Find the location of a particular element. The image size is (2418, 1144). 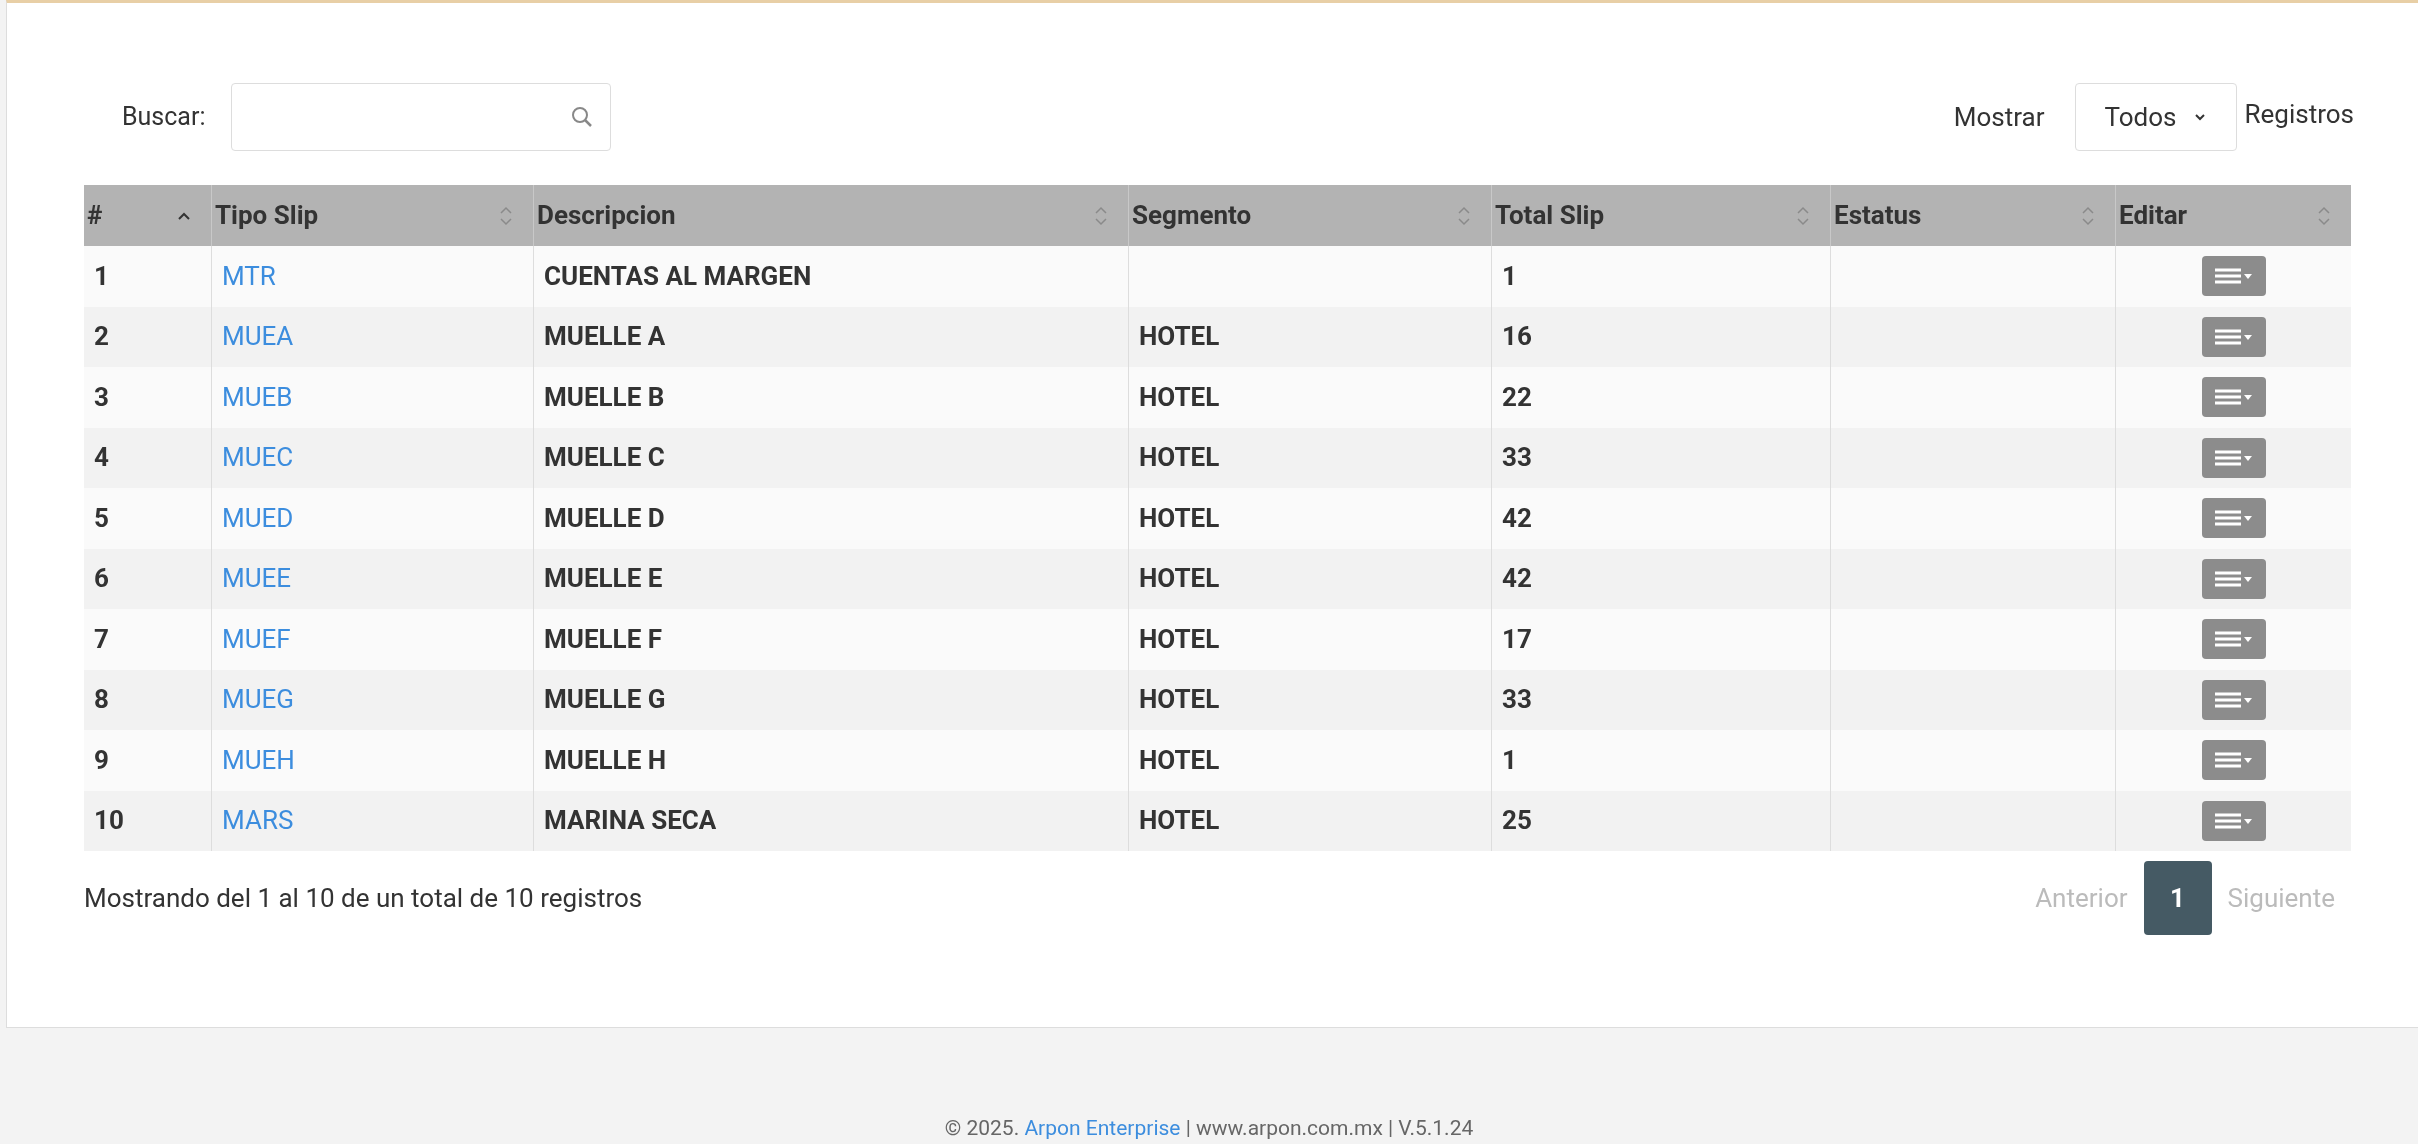

show-label: Mostrar is located at coordinates (1999, 117).